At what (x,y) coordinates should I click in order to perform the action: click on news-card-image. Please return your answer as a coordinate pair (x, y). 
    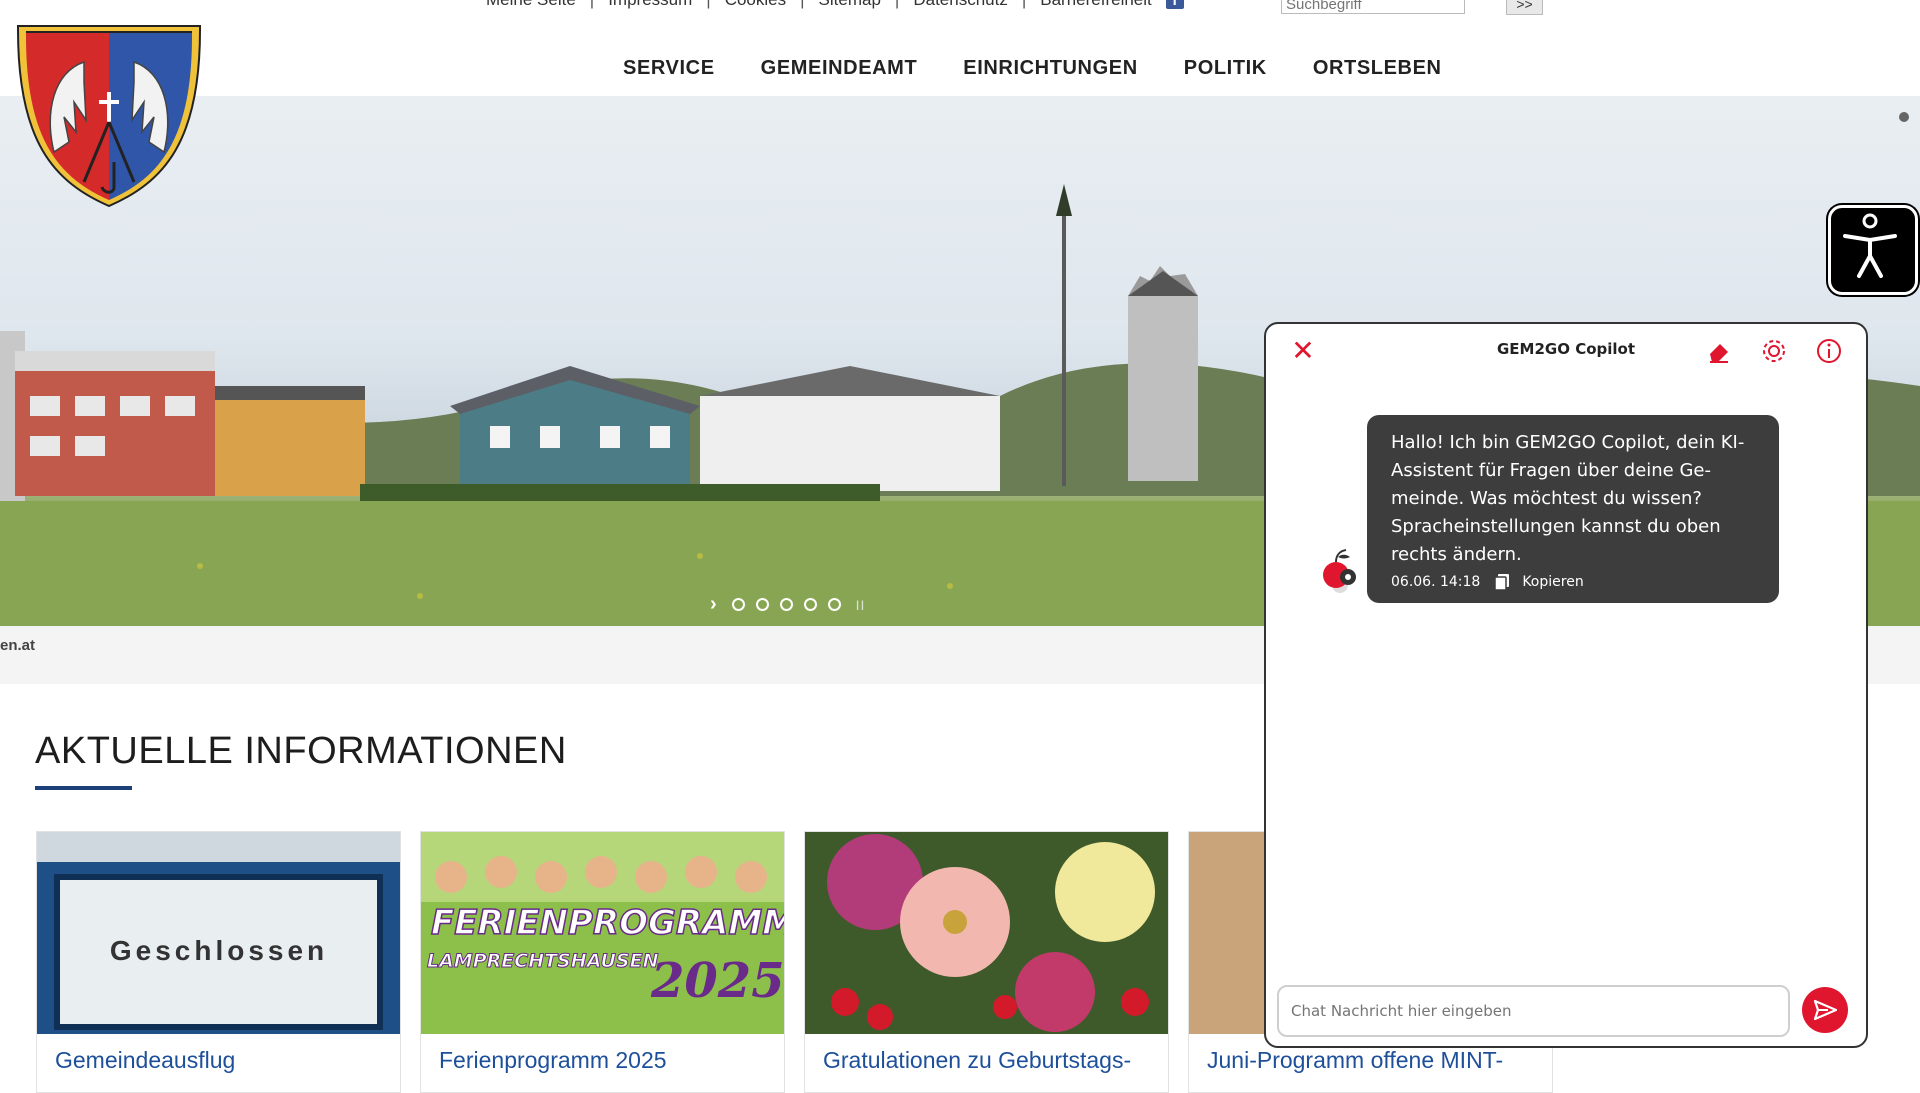
    Looking at the image, I should click on (986, 933).